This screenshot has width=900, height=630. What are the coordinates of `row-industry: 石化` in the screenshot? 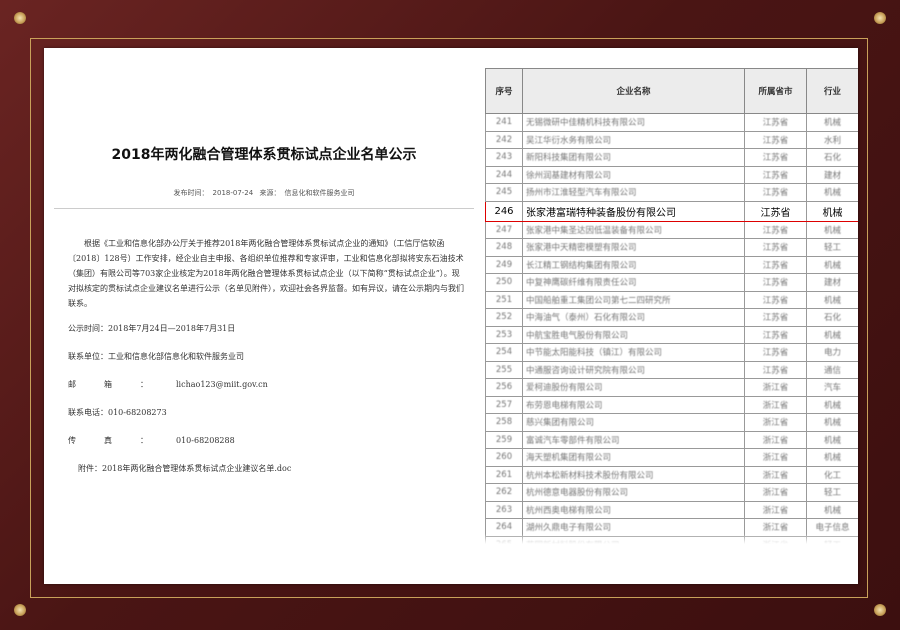 It's located at (832, 157).